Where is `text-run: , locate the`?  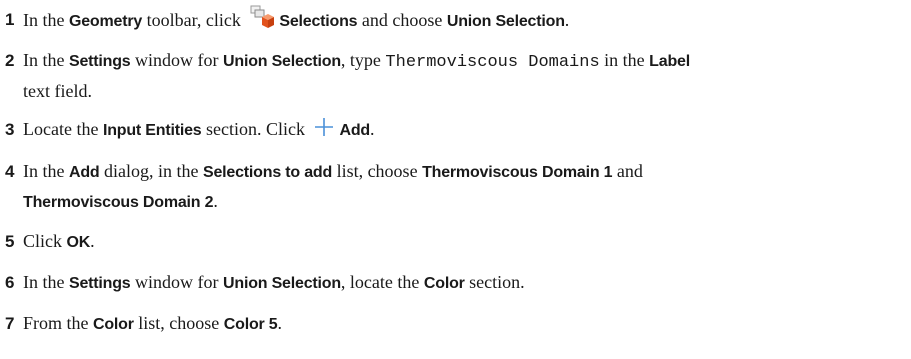
text-run: , locate the is located at coordinates (382, 282).